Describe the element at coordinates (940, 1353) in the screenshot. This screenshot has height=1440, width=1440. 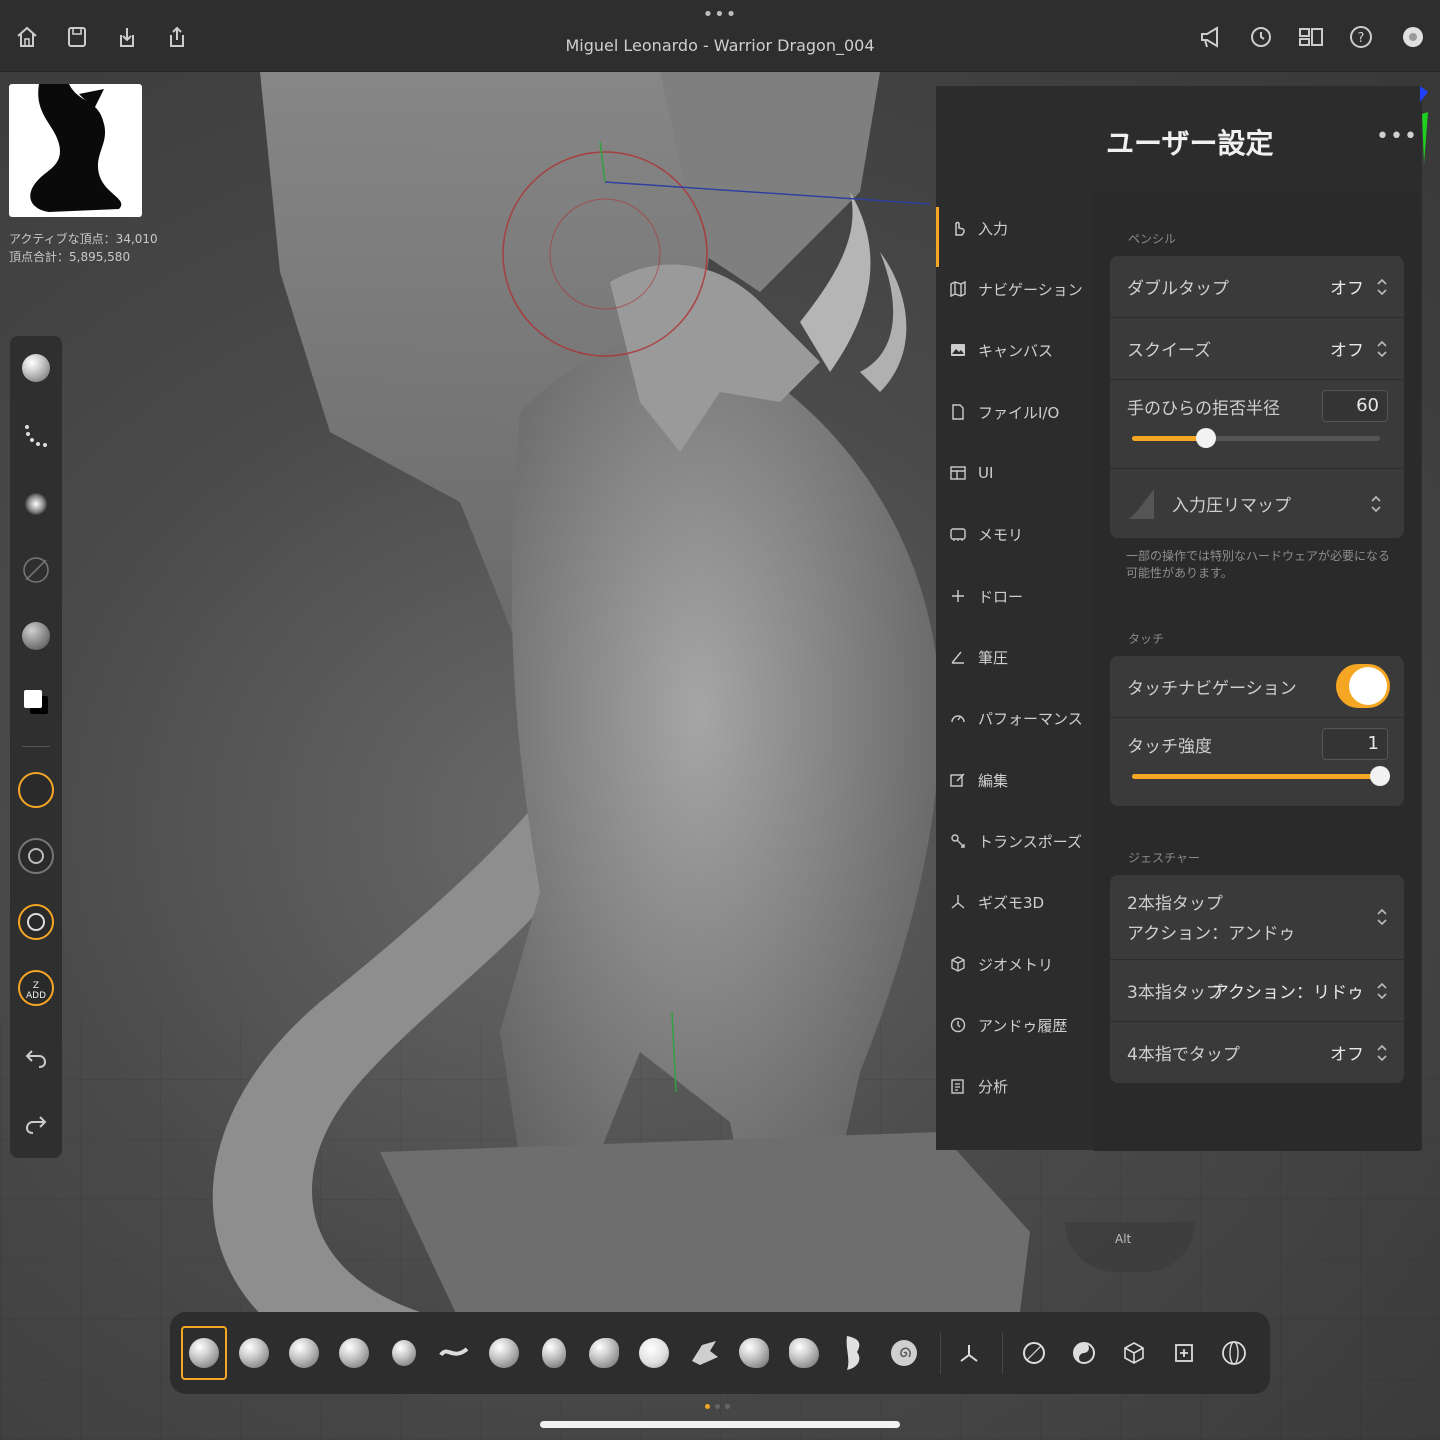
I see `brush-bar-divider` at that location.